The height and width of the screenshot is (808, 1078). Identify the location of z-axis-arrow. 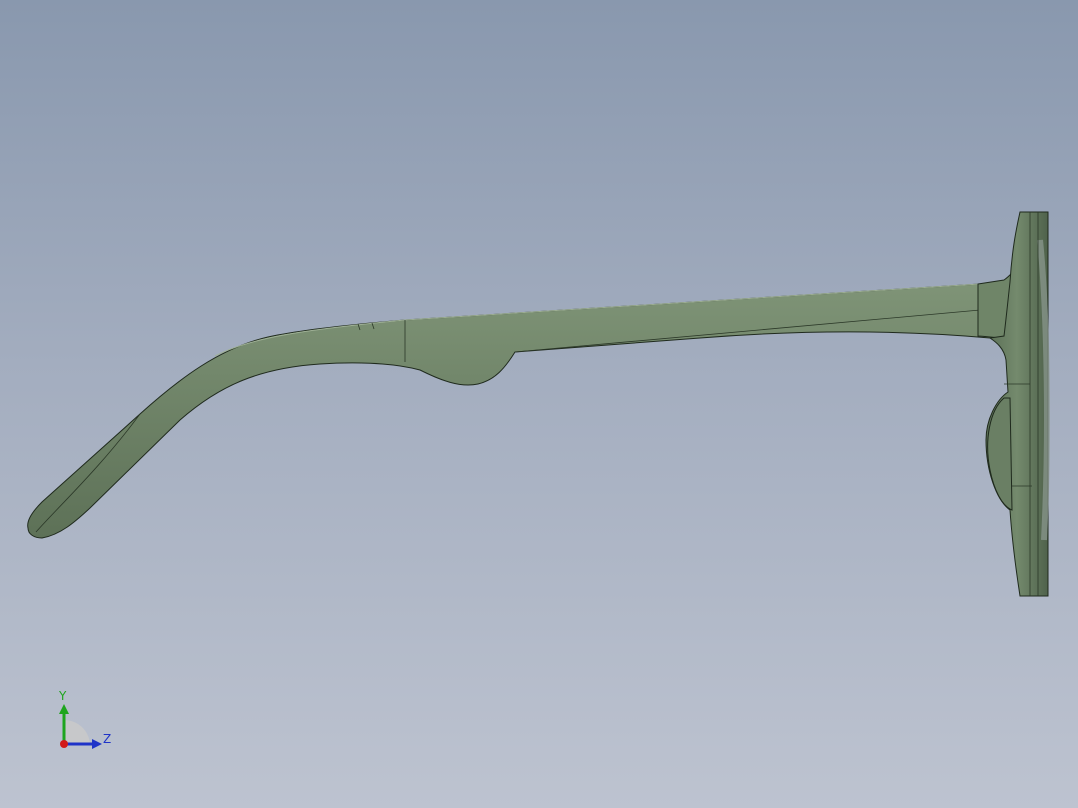
(97, 744).